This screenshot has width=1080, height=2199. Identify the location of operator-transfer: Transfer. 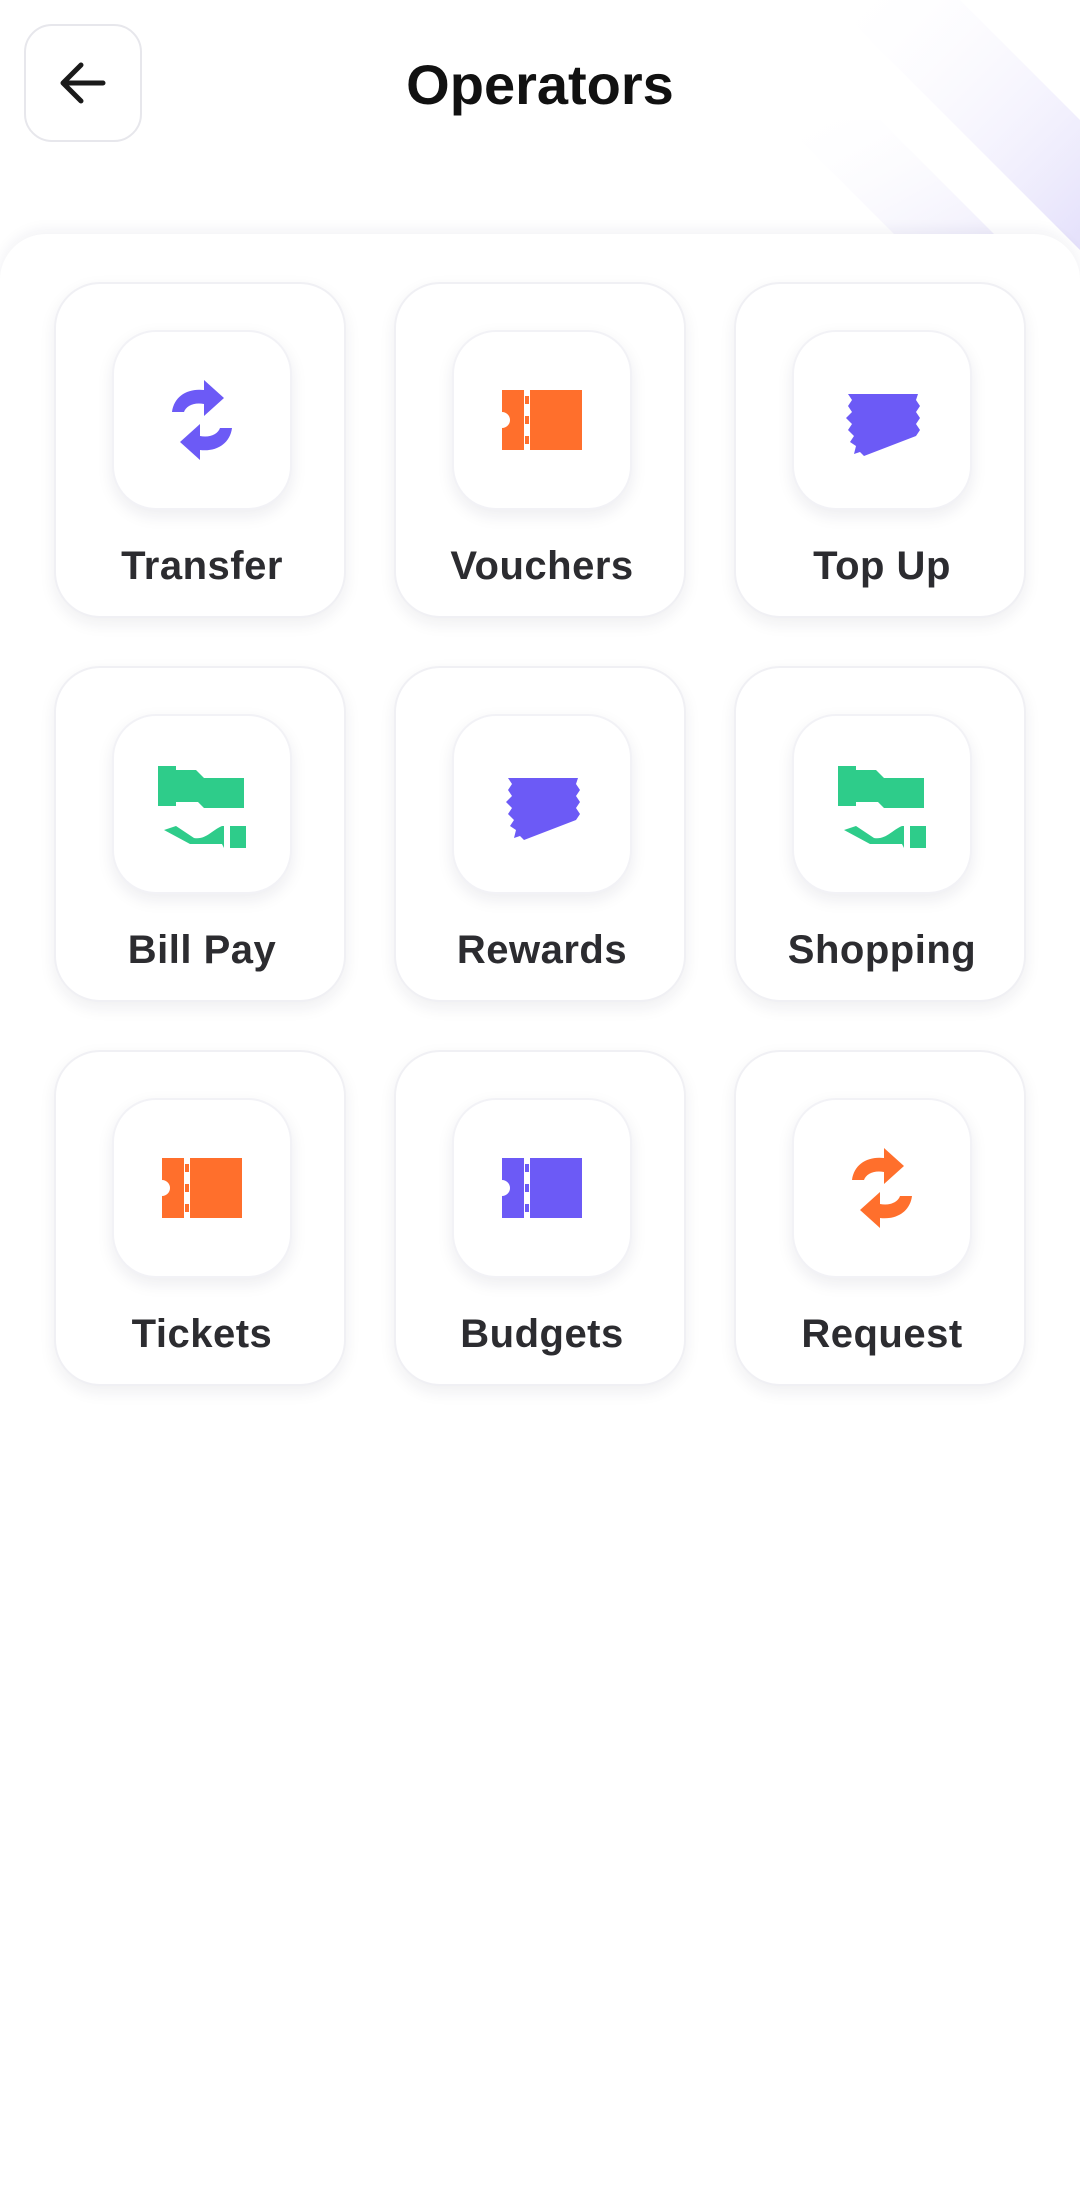
(200, 450).